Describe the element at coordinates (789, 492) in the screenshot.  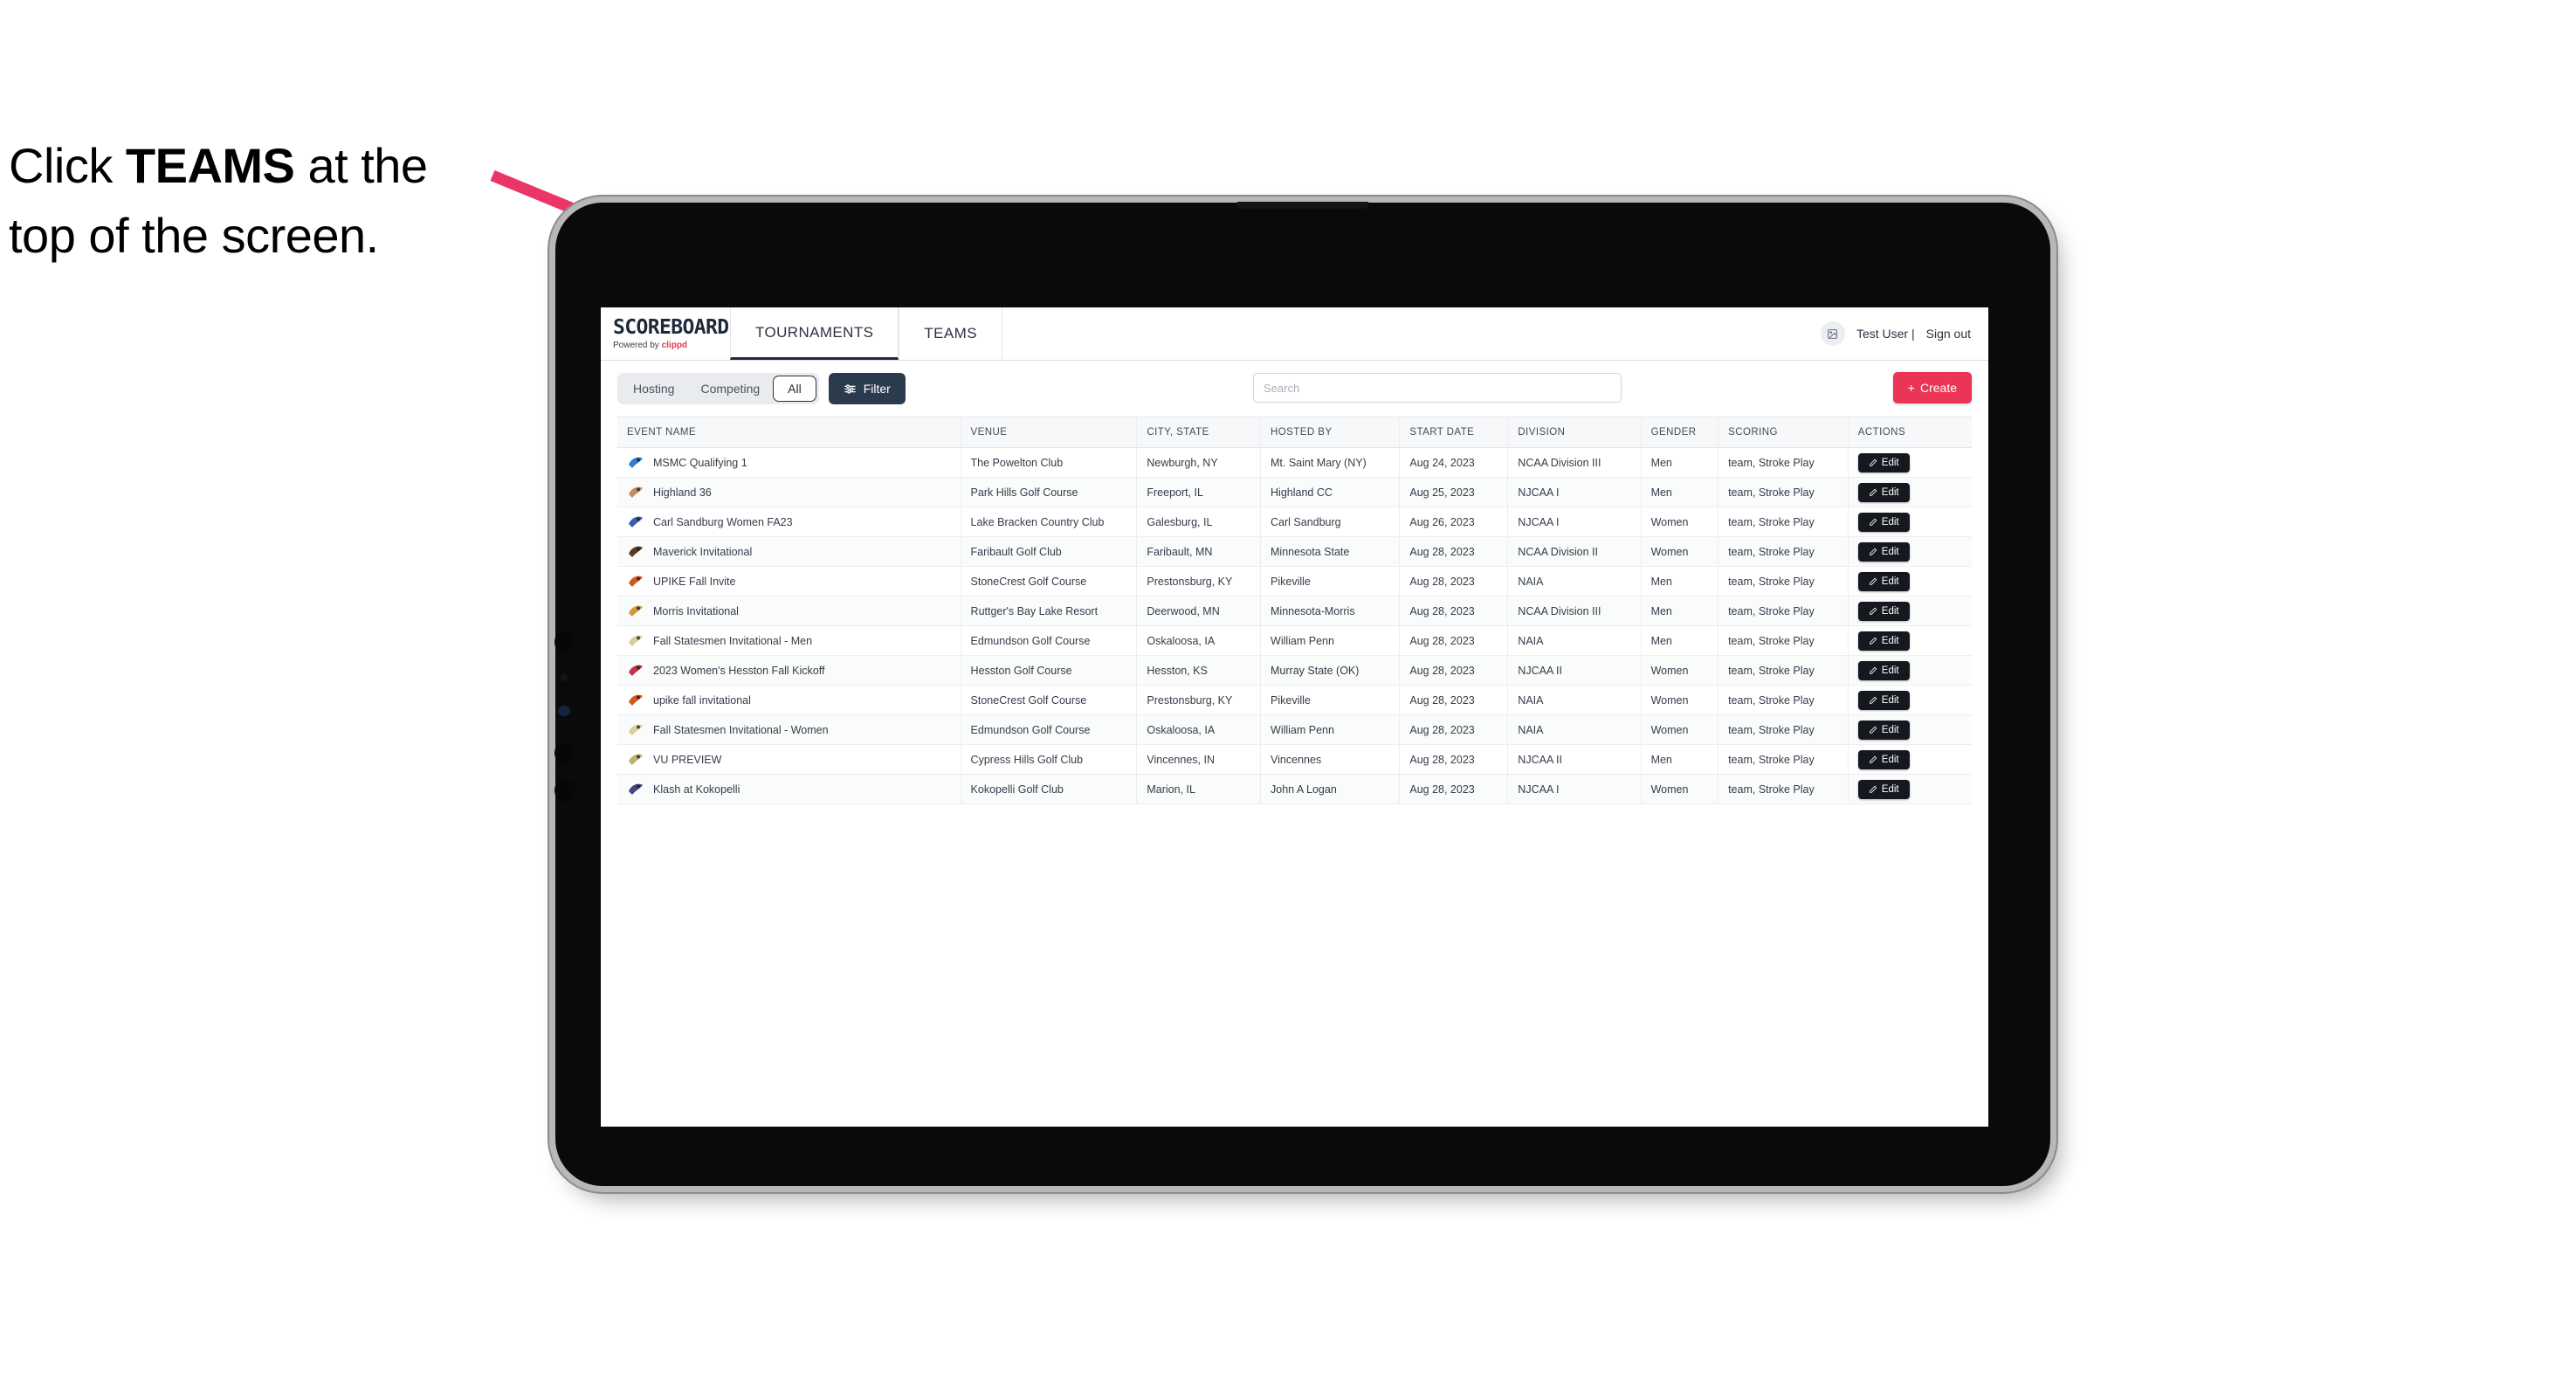
I see `cell-event-name: Highland 36` at that location.